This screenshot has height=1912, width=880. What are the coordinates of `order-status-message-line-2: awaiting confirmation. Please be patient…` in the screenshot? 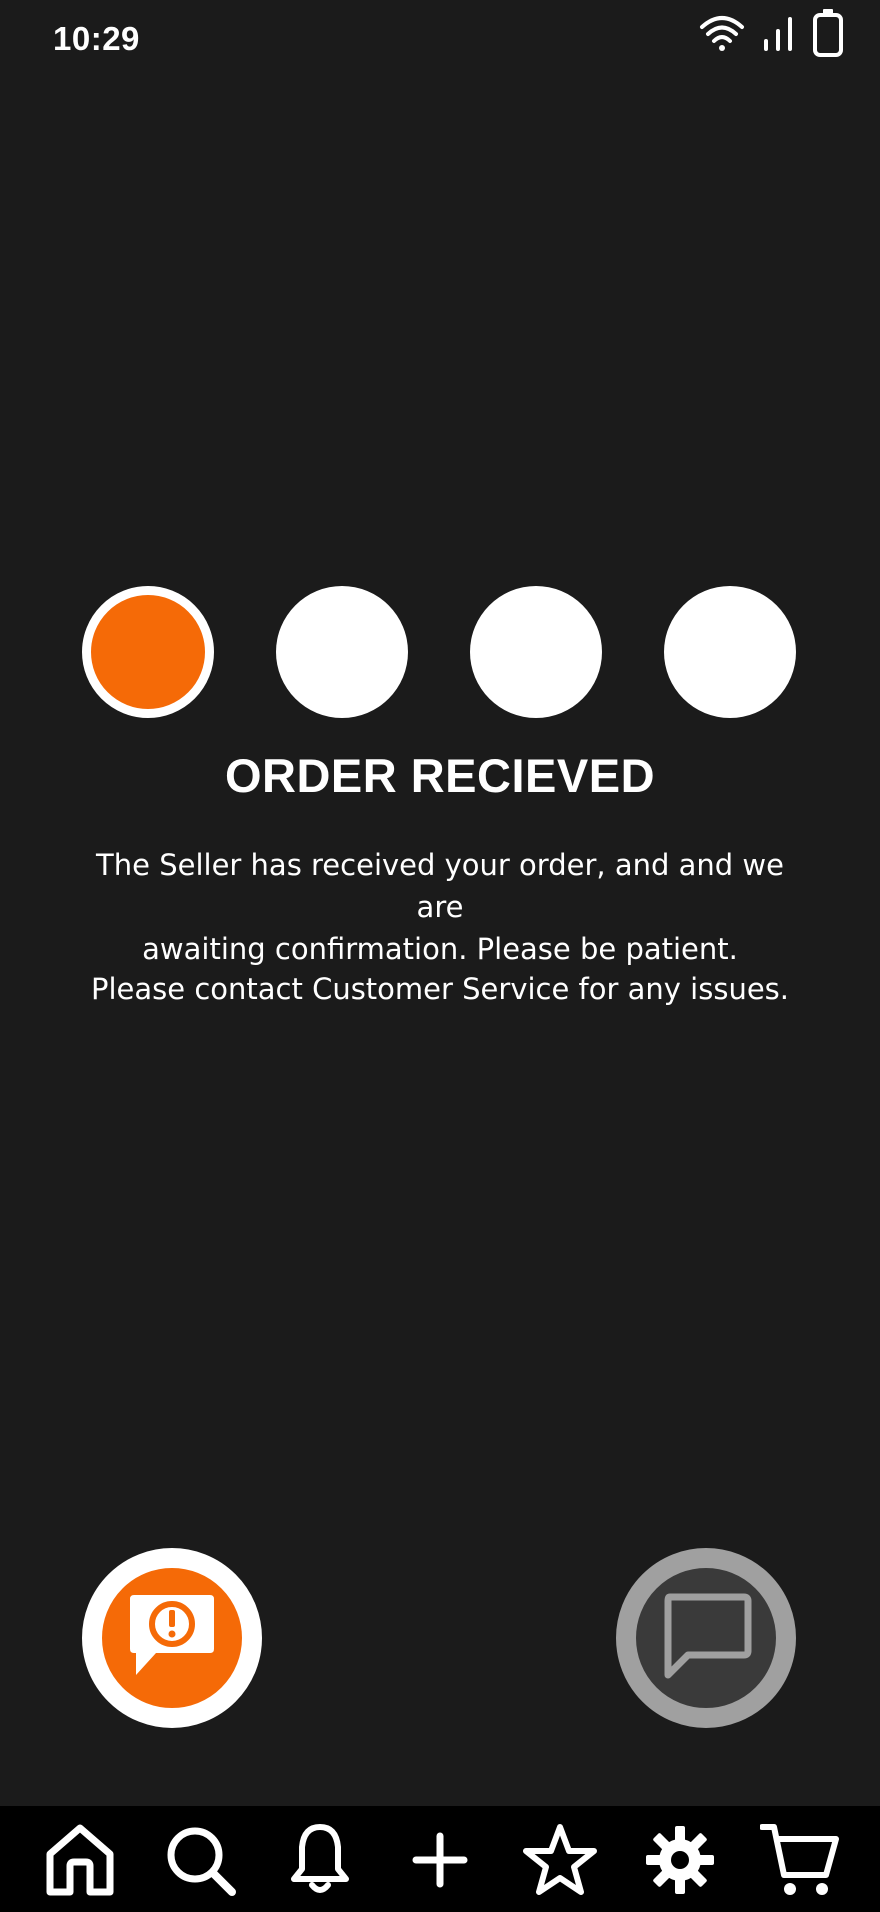 It's located at (440, 949).